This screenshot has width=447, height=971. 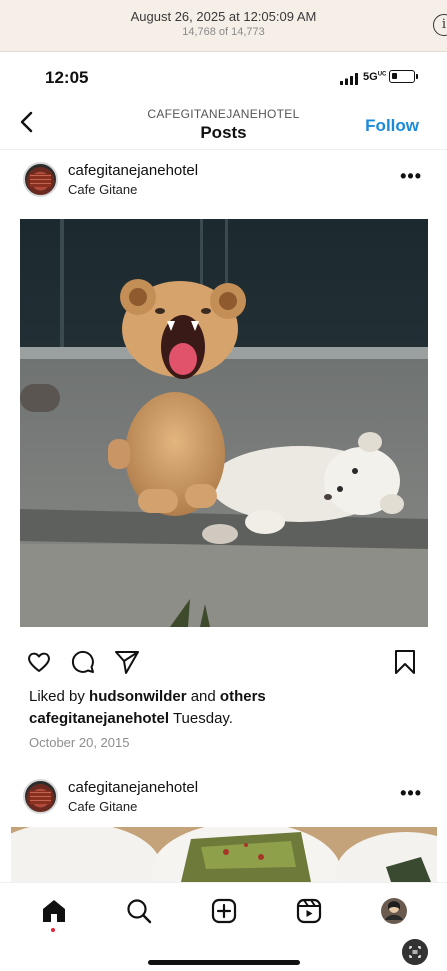 I want to click on post-header: cafegitanejanehotel Cafe Gitane •••, so click(x=223, y=181).